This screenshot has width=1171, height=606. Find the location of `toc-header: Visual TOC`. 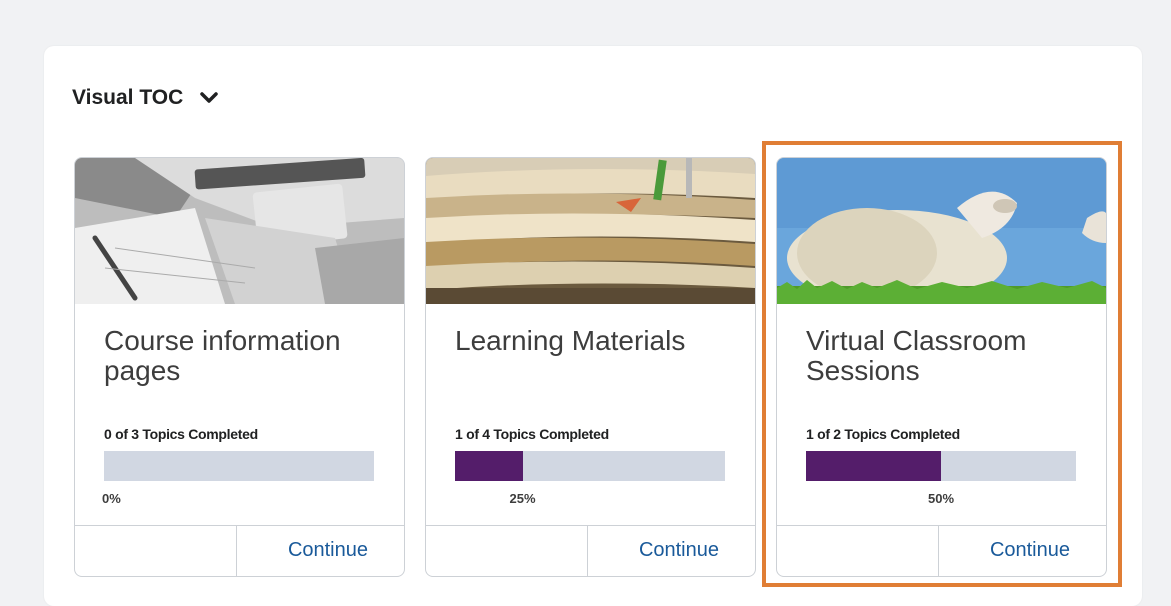

toc-header: Visual TOC is located at coordinates (145, 98).